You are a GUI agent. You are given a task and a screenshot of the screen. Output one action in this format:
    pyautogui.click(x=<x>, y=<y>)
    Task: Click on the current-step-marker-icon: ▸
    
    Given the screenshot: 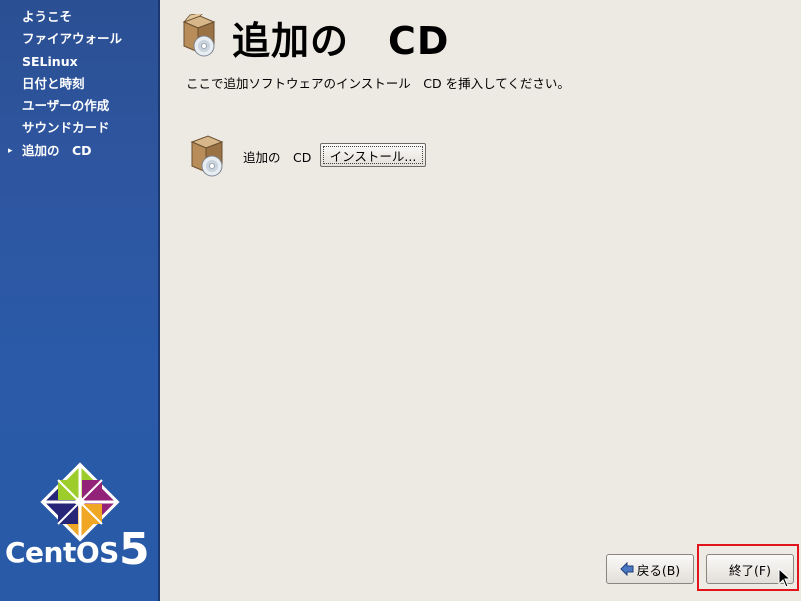 What is the action you would take?
    pyautogui.click(x=10, y=150)
    